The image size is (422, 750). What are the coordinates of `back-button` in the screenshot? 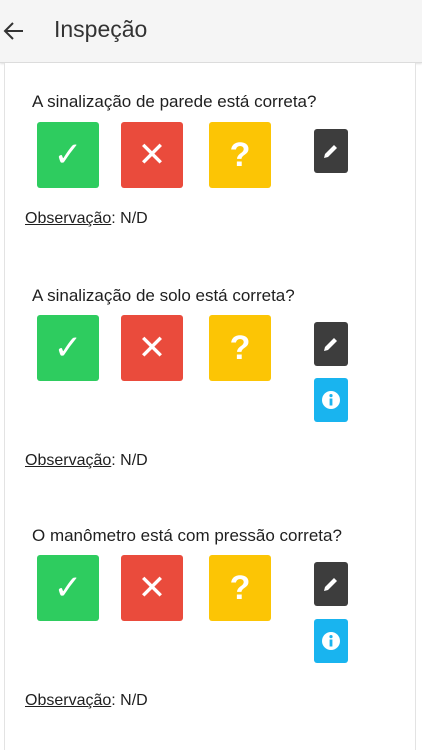 It's located at (14, 31).